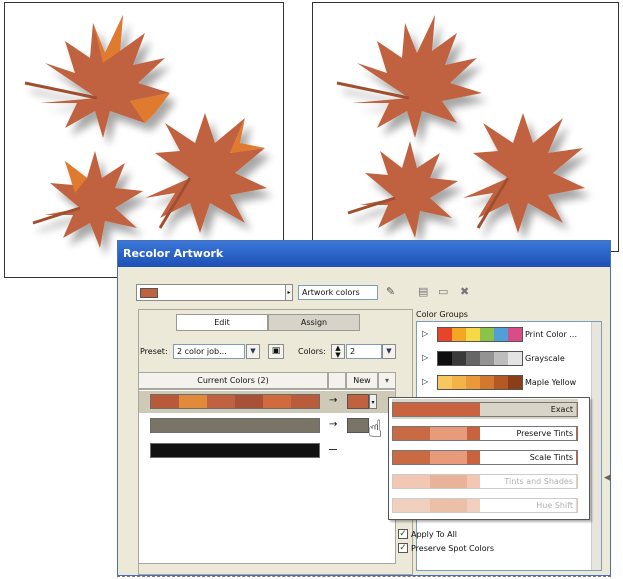 The width and height of the screenshot is (623, 579). Describe the element at coordinates (211, 292) in the screenshot. I see `active-colors-strip` at that location.